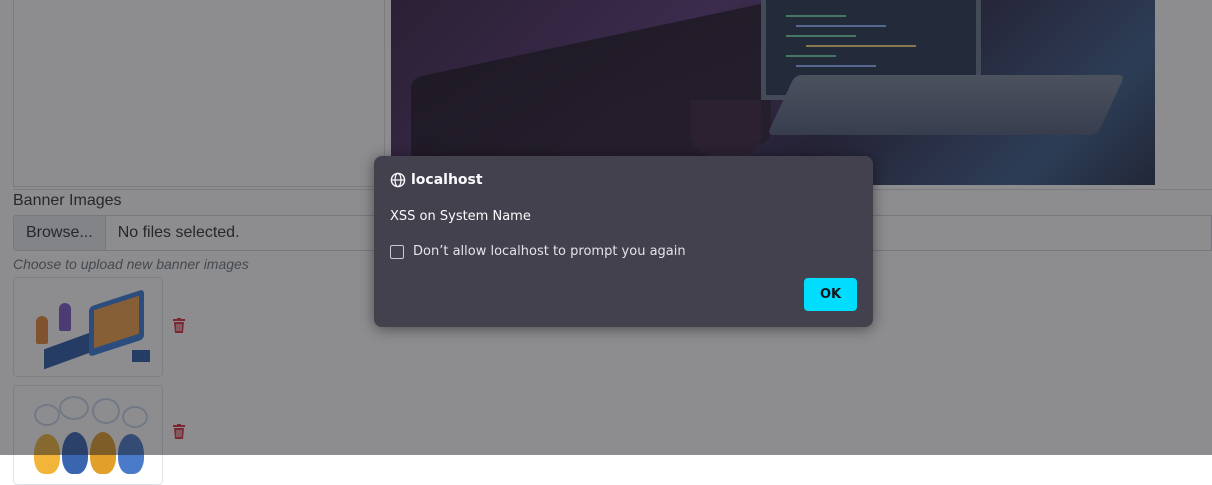 Image resolution: width=1212 pixels, height=485 pixels. I want to click on dialog-origin: localhost, so click(447, 180).